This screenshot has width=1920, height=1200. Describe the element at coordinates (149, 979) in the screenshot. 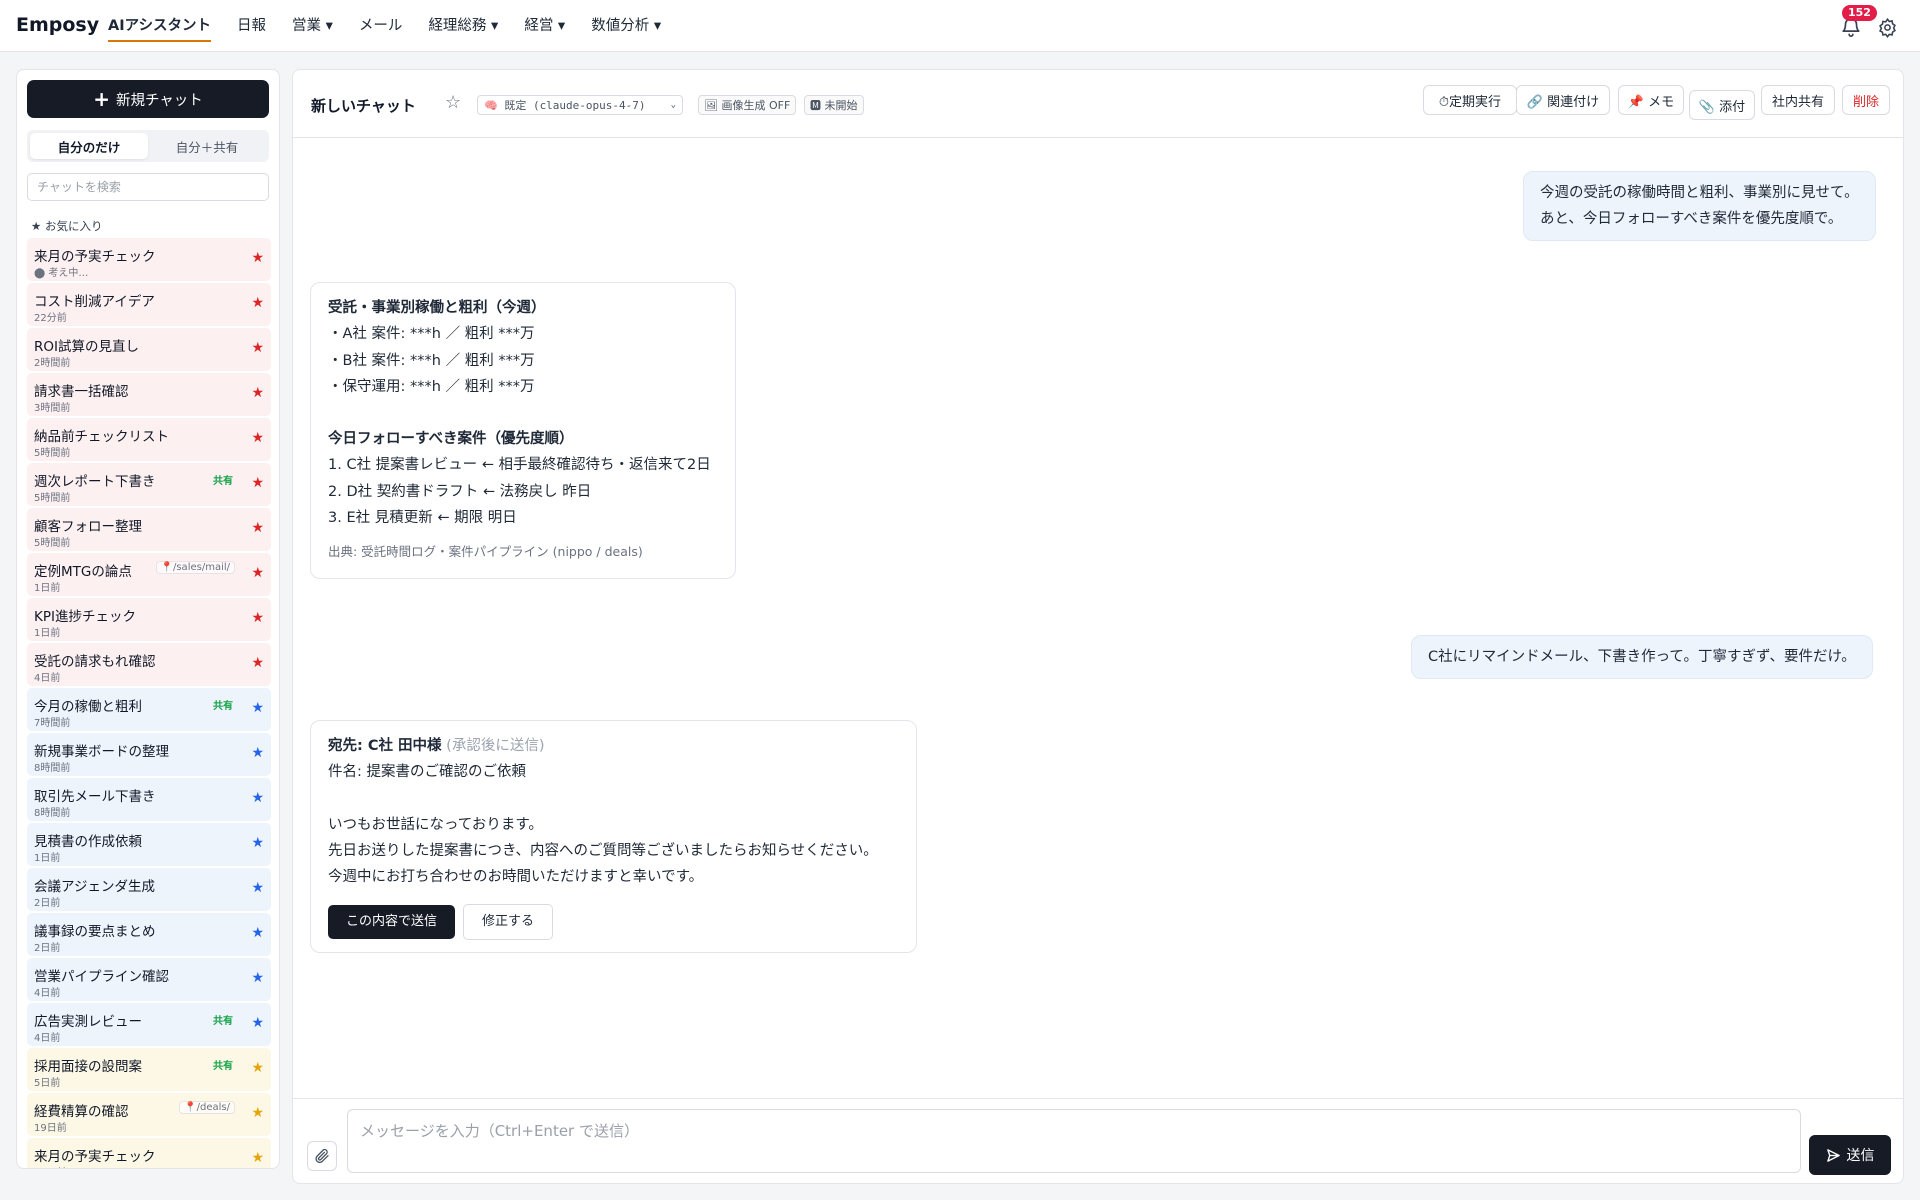

I see `chat-list-item: 営業パイプライン確認 4日前 ★` at that location.